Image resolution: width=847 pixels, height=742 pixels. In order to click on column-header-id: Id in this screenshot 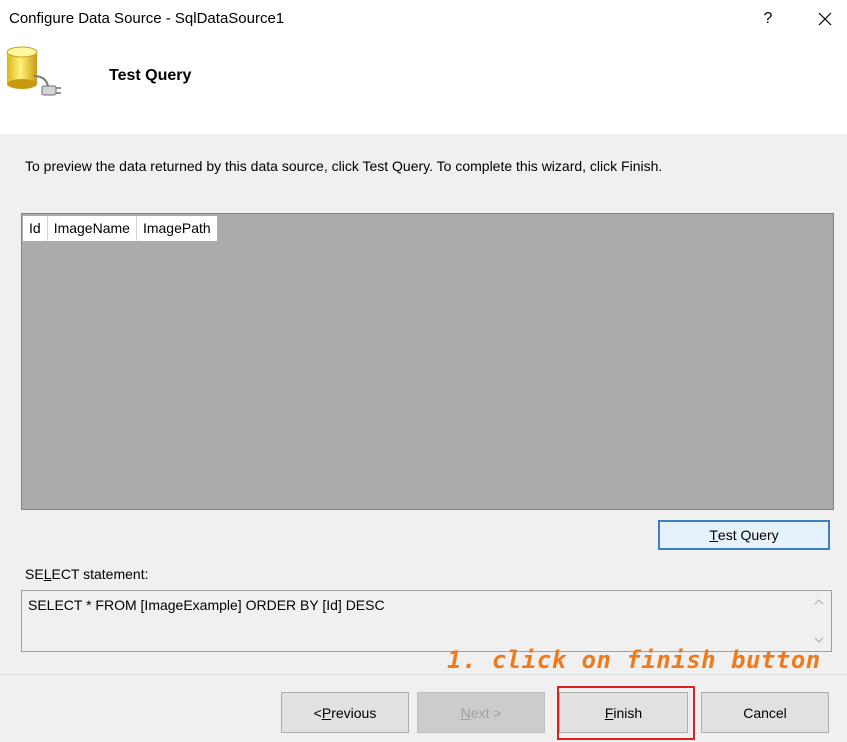, I will do `click(35, 228)`.